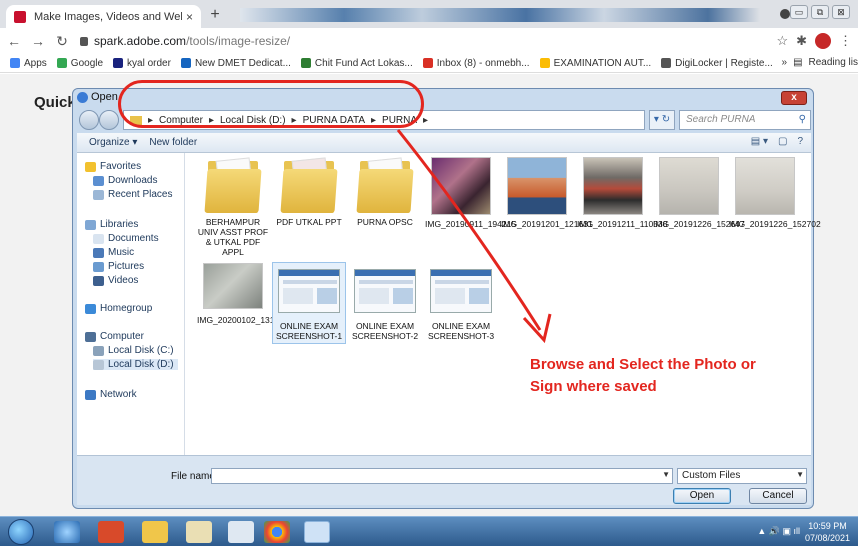 Image resolution: width=858 pixels, height=546 pixels. I want to click on file-item-photo: IMG_20191201_121631, so click(547, 193).